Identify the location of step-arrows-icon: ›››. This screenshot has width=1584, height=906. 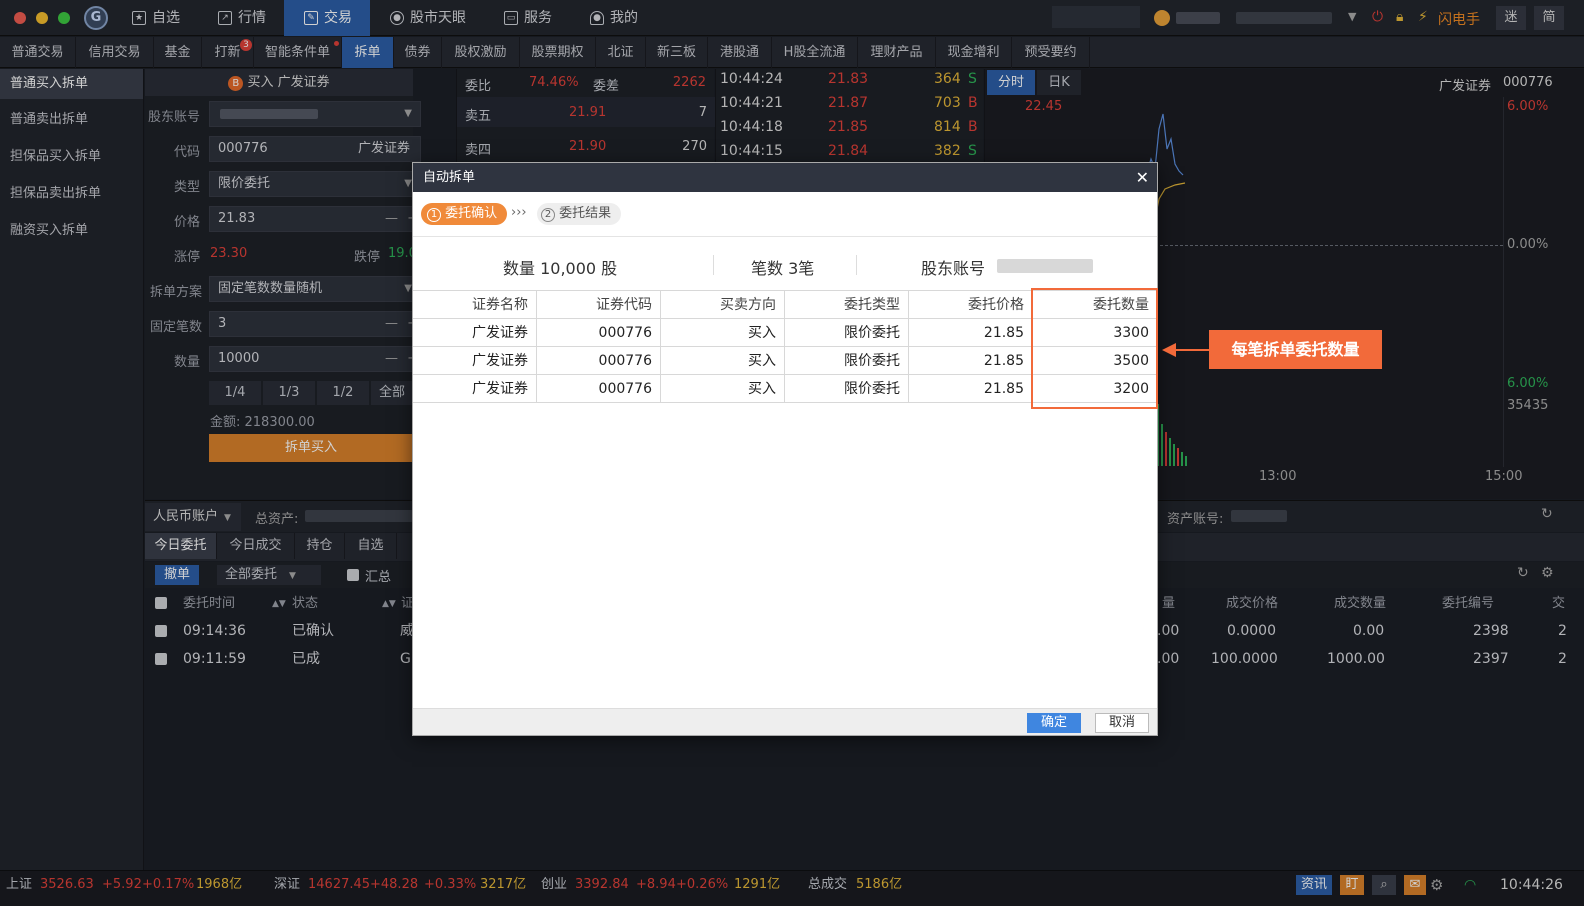
(519, 212).